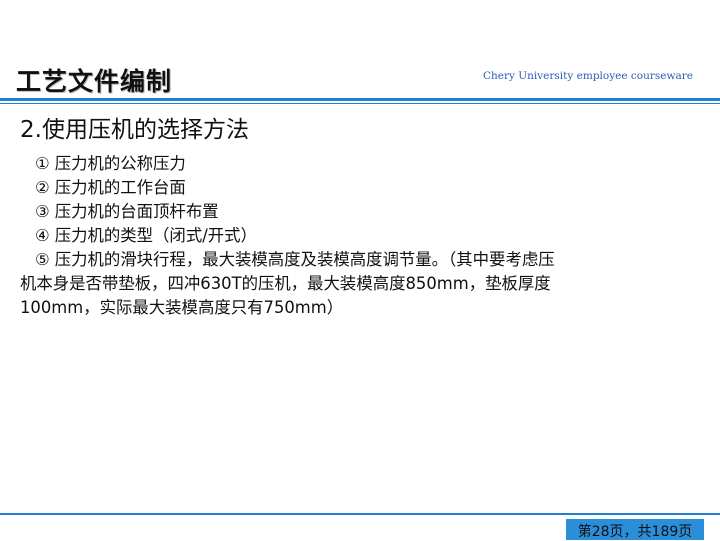 The image size is (720, 541). I want to click on item-text: 压力机的类型（闭式/开式）, so click(155, 235).